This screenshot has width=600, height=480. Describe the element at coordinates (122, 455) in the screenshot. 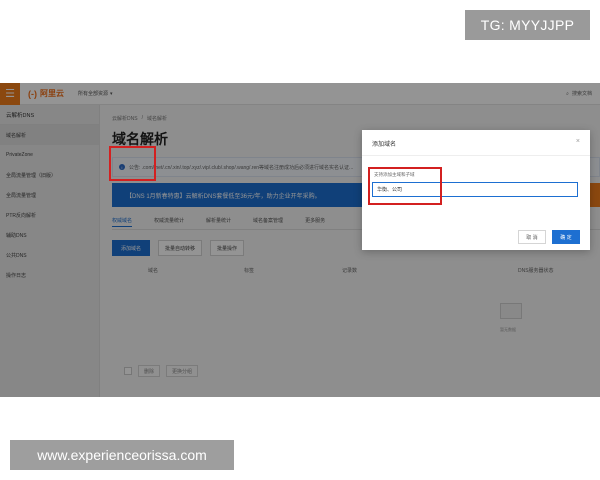

I see `watermark-bottom: www.experienceorissa.com` at that location.